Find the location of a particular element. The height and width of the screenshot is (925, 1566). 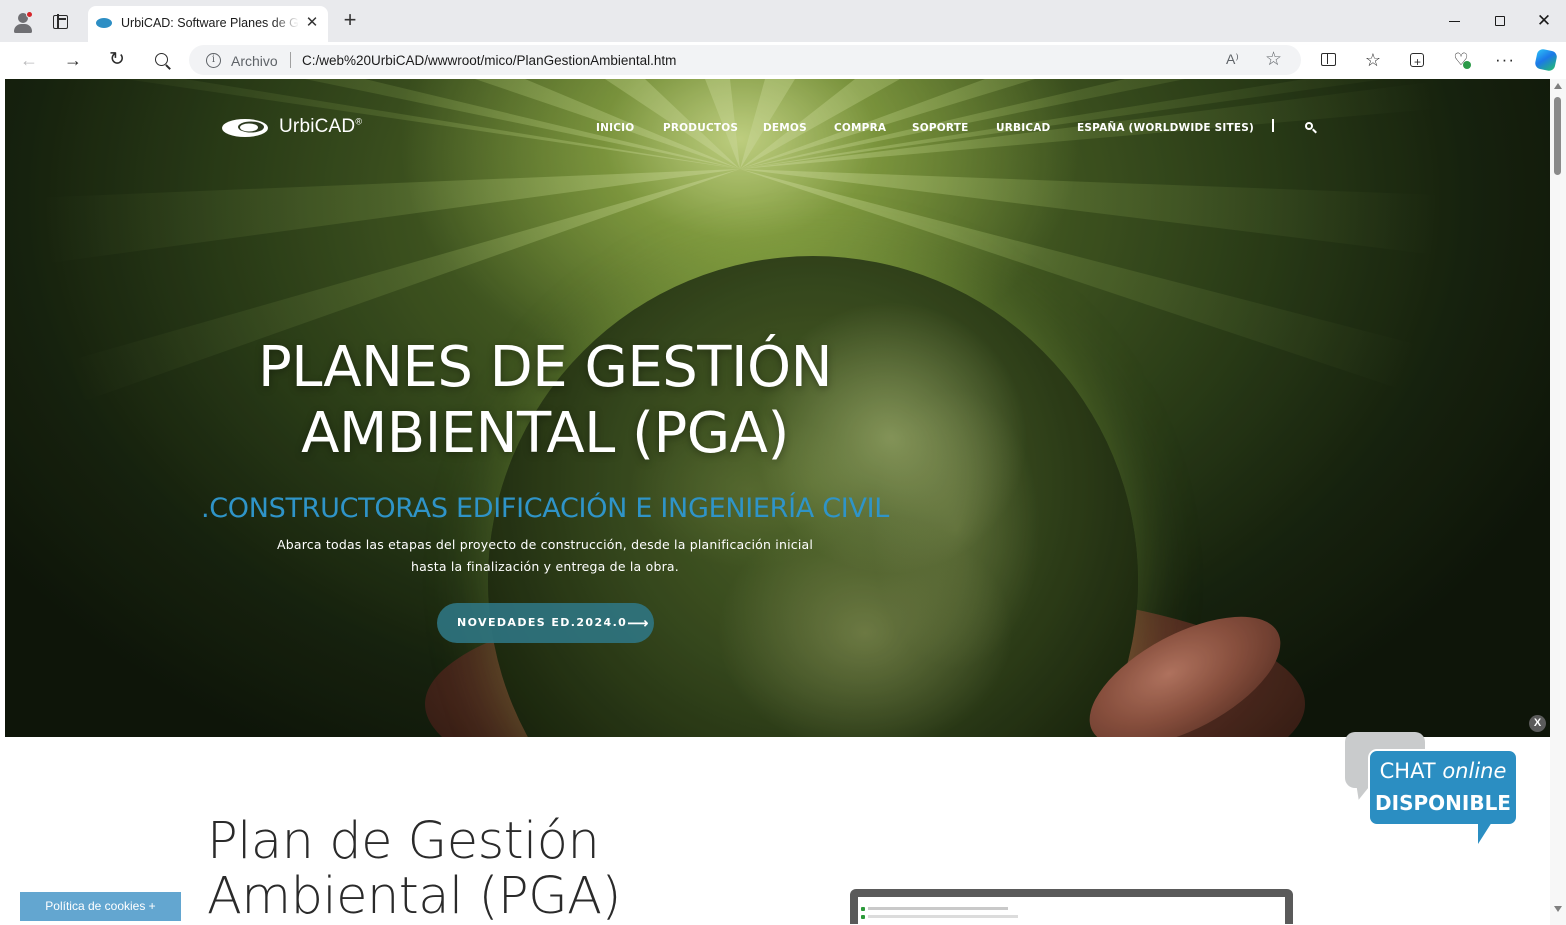

collections-icon is located at coordinates (1417, 62).